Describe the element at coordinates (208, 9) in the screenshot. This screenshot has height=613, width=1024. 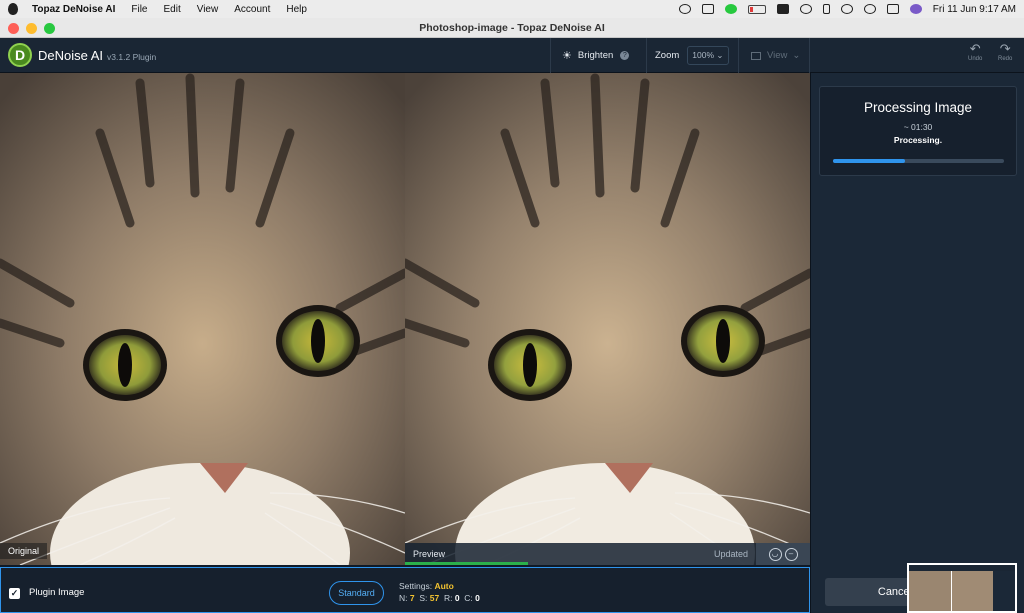
I see `menu-view: View` at that location.